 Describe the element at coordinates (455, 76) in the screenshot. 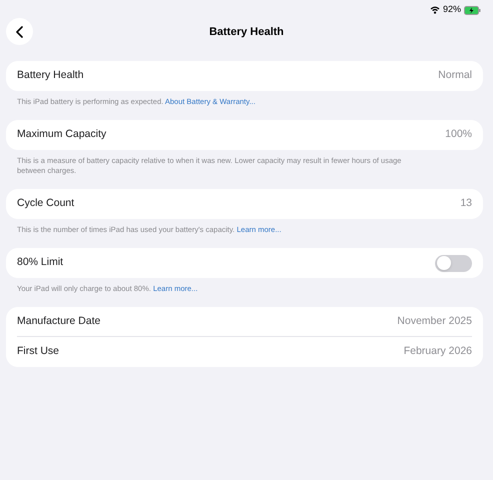

I see `row-value: Normal` at that location.